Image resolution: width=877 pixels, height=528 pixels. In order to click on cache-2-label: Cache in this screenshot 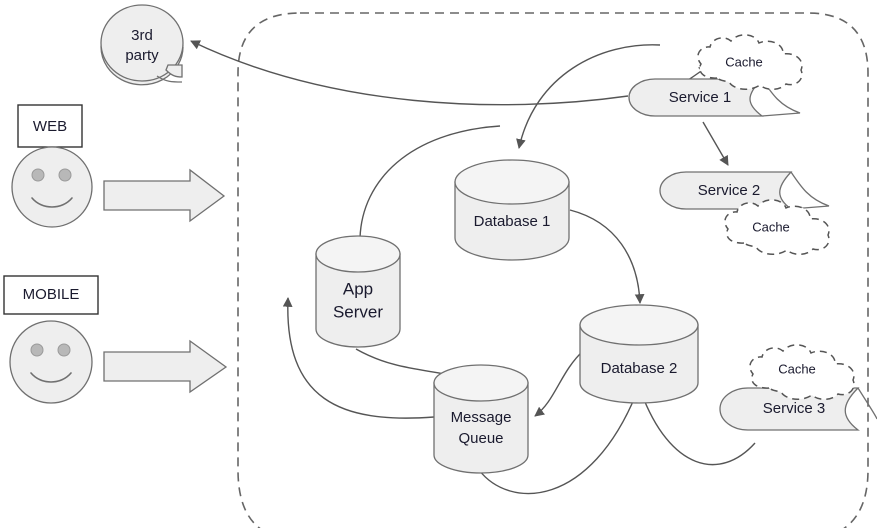, I will do `click(771, 226)`.